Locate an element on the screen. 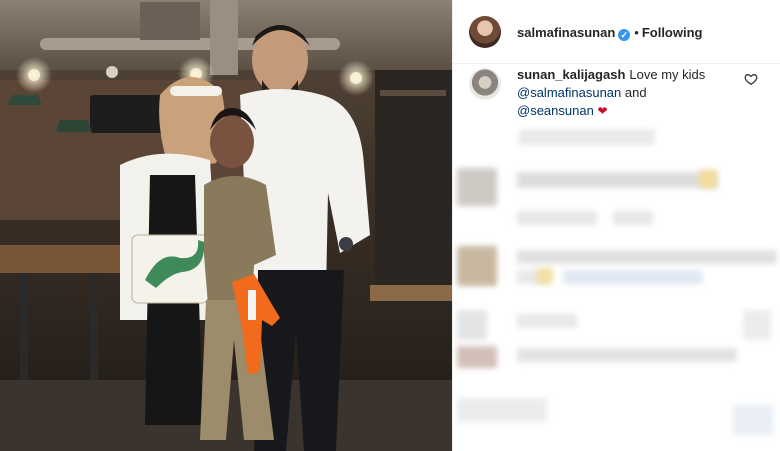 This screenshot has width=780, height=451. owner-username: salmafinasunan is located at coordinates (566, 32).